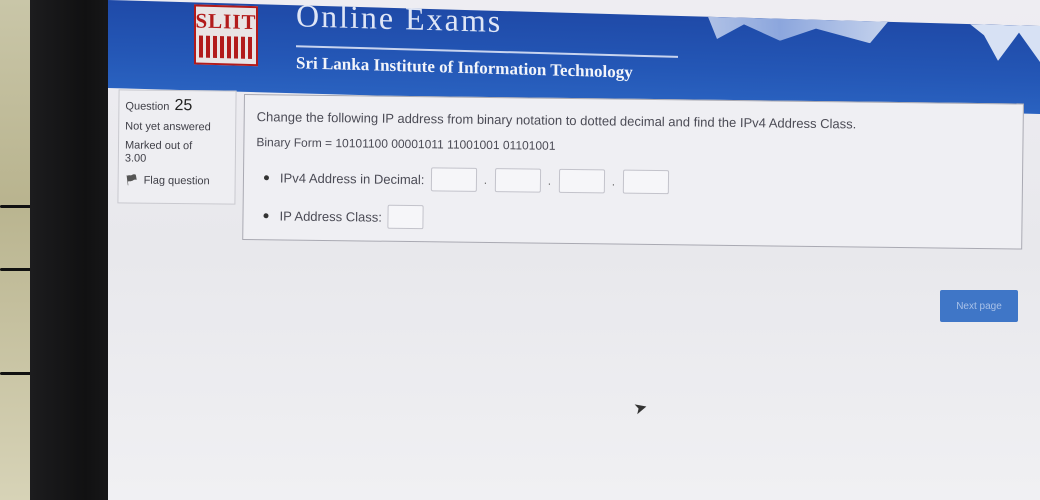  I want to click on octet-4-input, so click(645, 182).